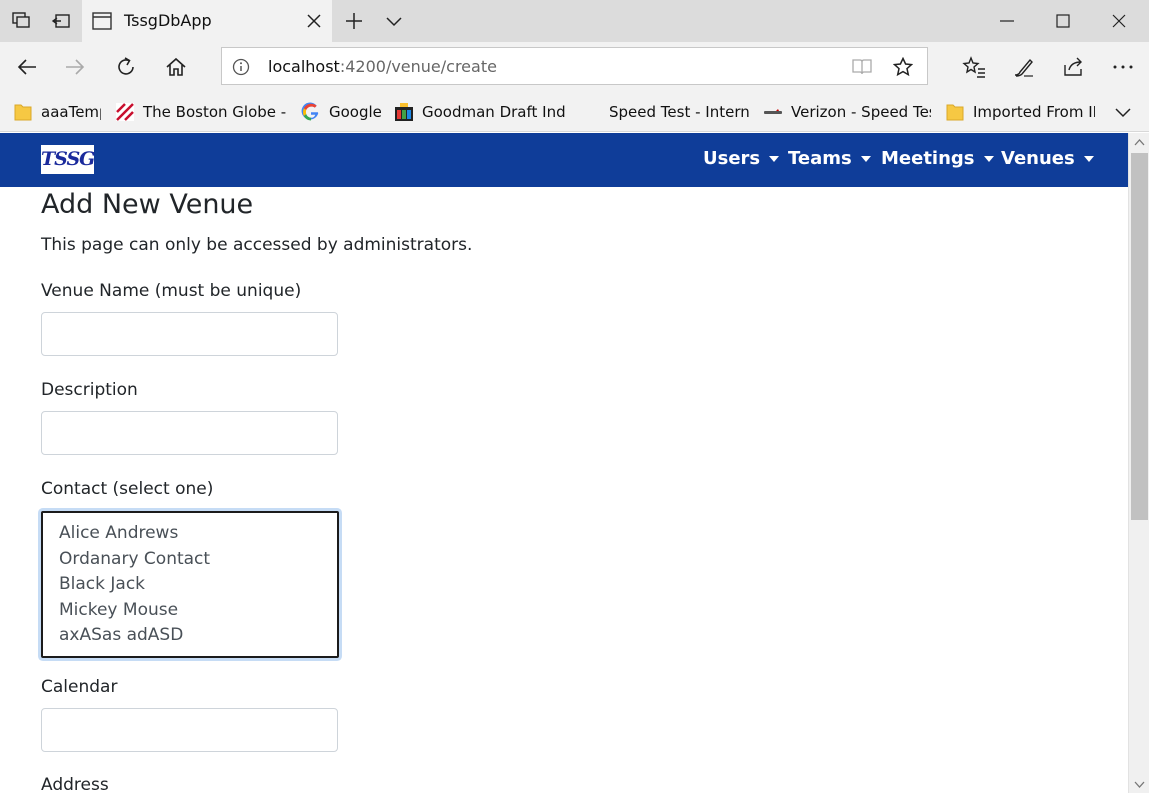 The height and width of the screenshot is (793, 1149). I want to click on favorite-verizon: Verizon - Speed Test, so click(847, 112).